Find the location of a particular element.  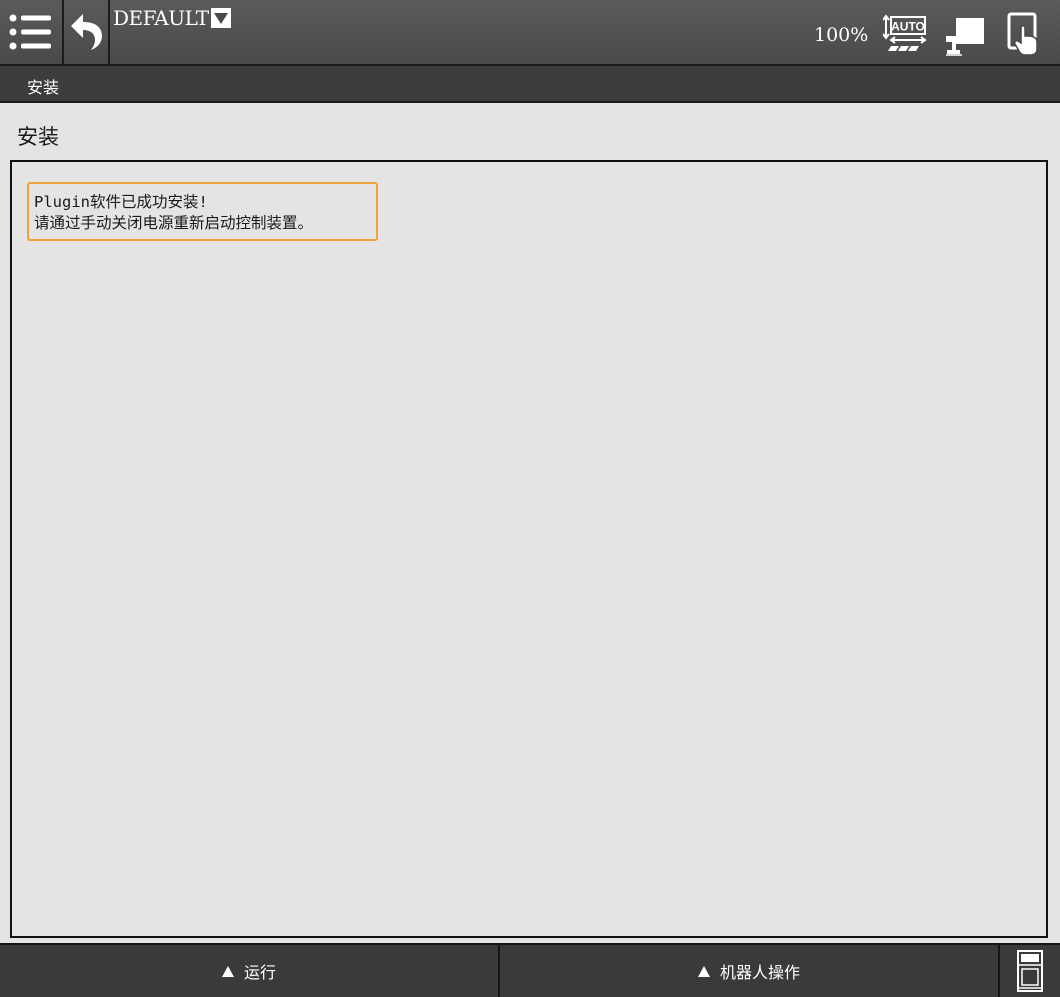

back-arrow-icon is located at coordinates (86, 32).